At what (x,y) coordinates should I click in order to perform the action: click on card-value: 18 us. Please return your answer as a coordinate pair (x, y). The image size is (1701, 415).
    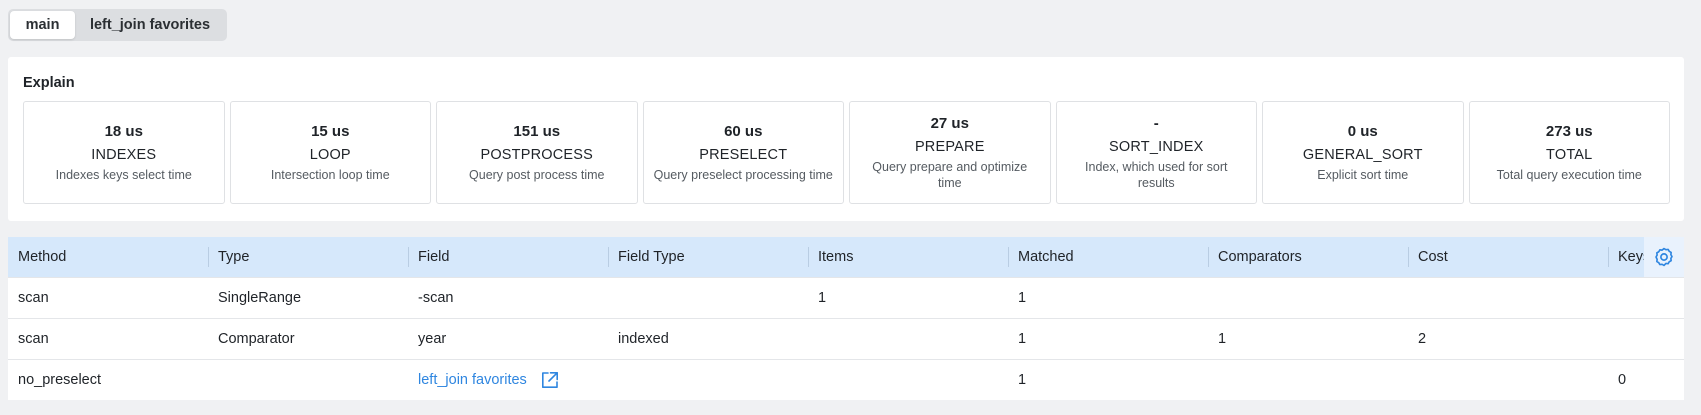
    Looking at the image, I should click on (123, 131).